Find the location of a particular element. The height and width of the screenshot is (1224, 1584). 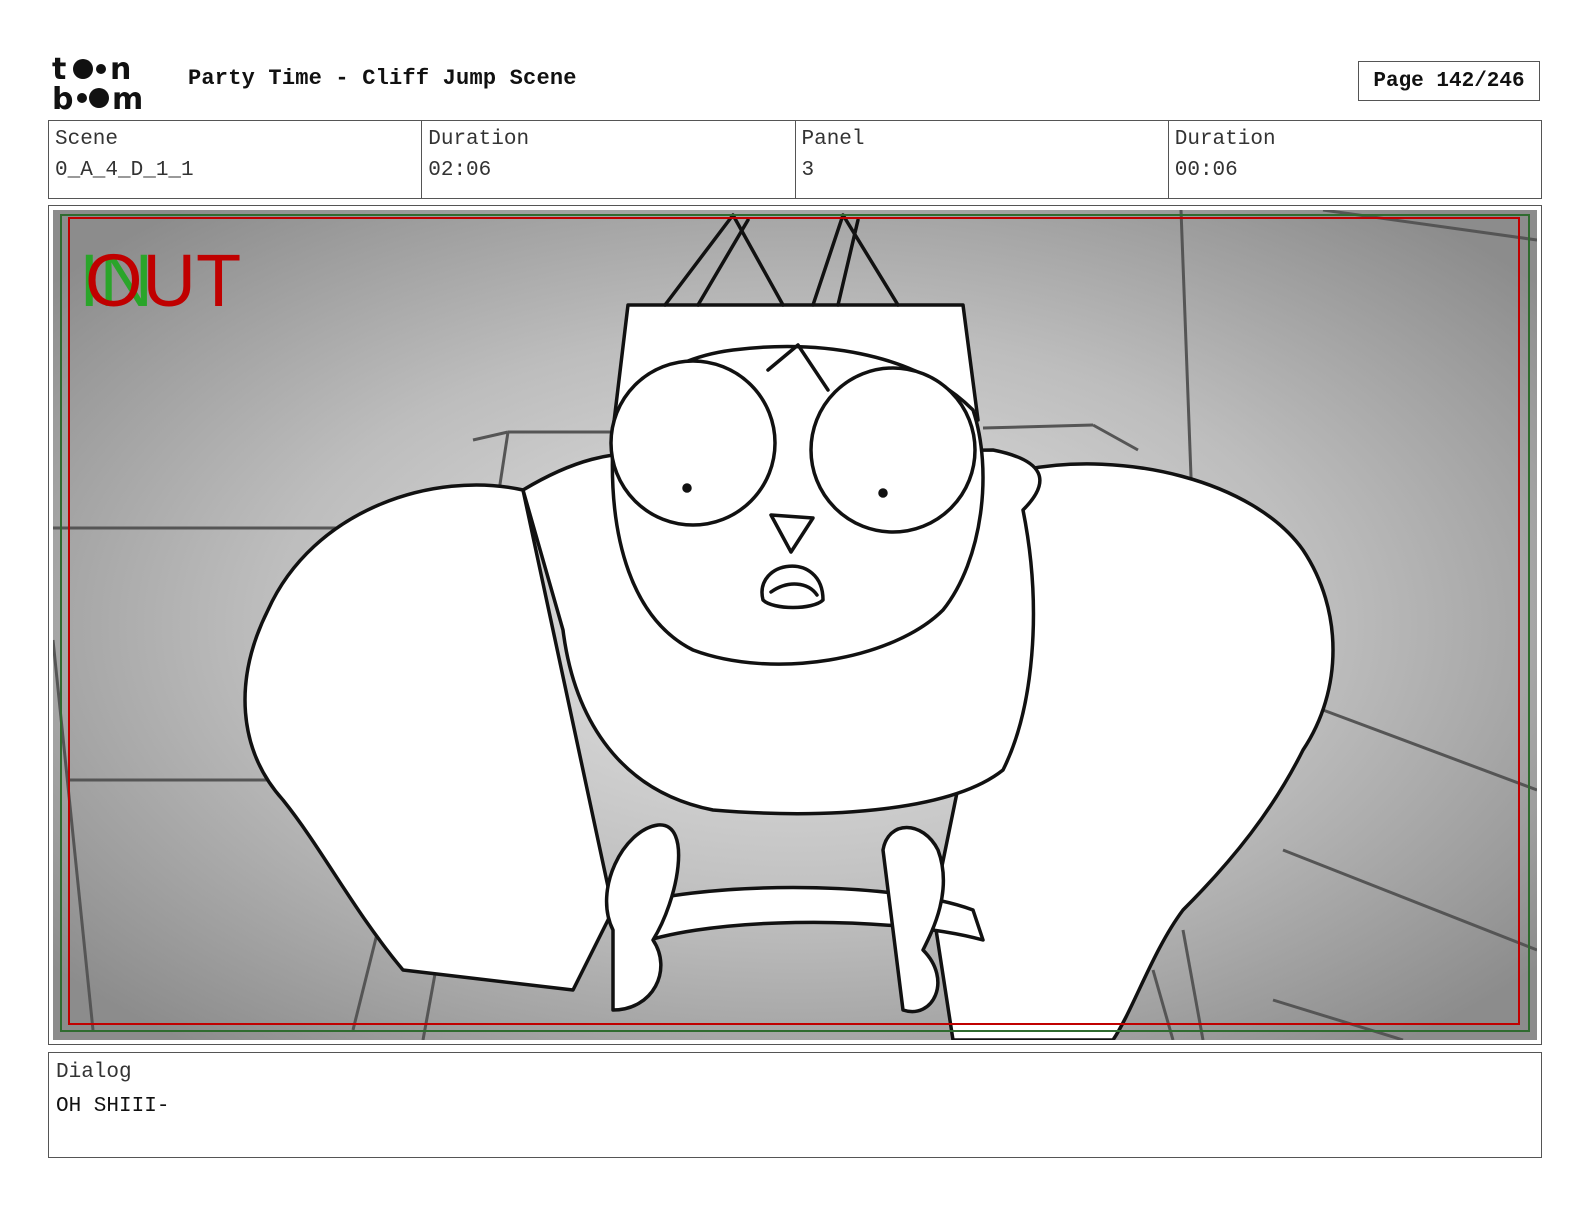

panel-duration-label: Duration is located at coordinates (1225, 139).